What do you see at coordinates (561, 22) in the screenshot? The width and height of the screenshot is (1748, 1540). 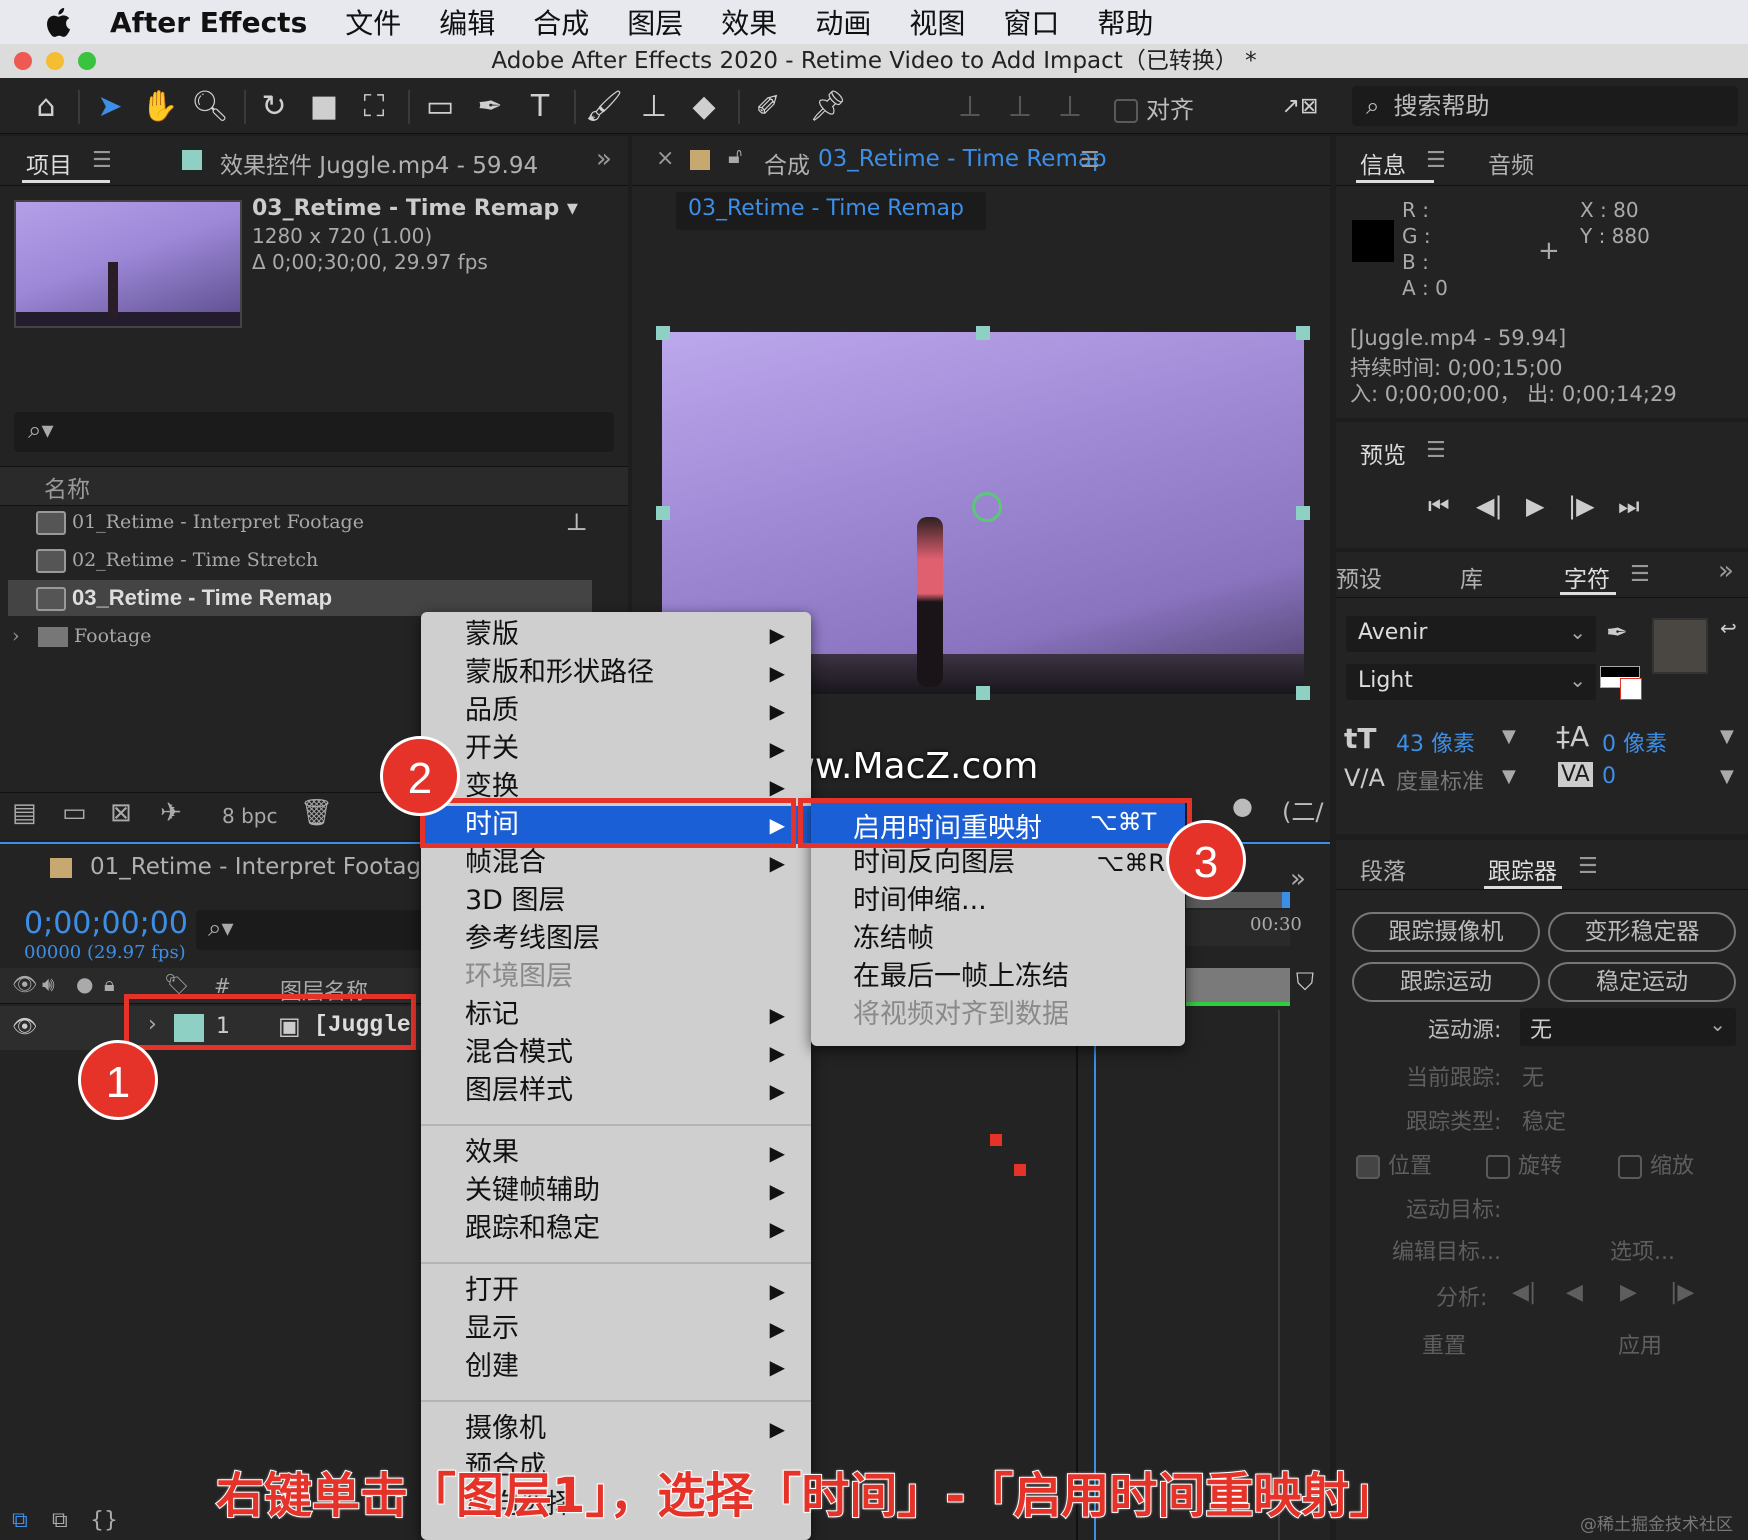 I see `menu-composition: 合成` at bounding box center [561, 22].